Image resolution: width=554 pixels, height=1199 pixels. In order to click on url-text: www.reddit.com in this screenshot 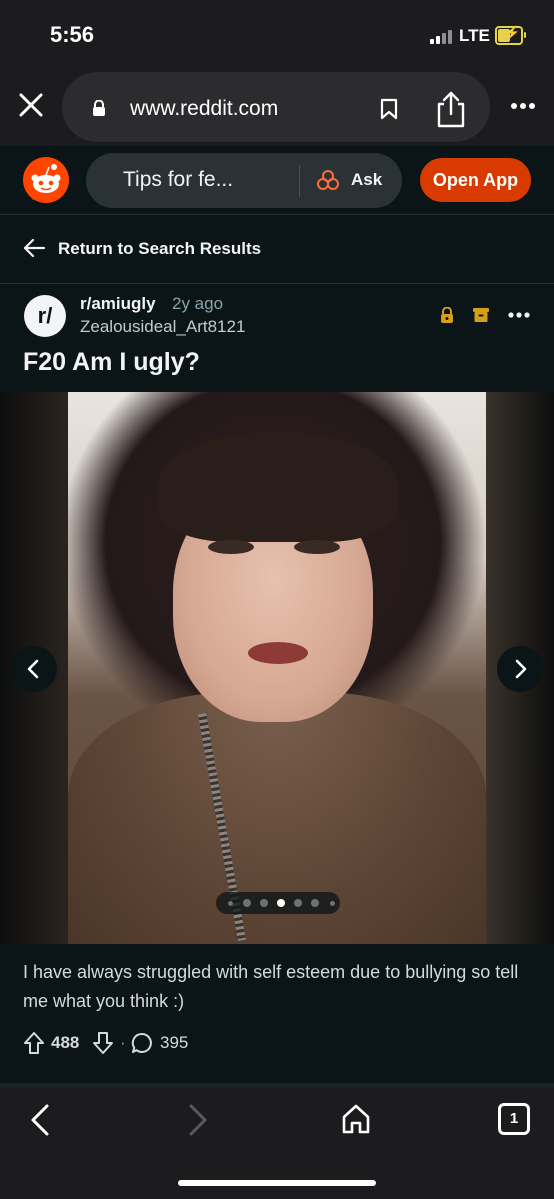, I will do `click(204, 109)`.